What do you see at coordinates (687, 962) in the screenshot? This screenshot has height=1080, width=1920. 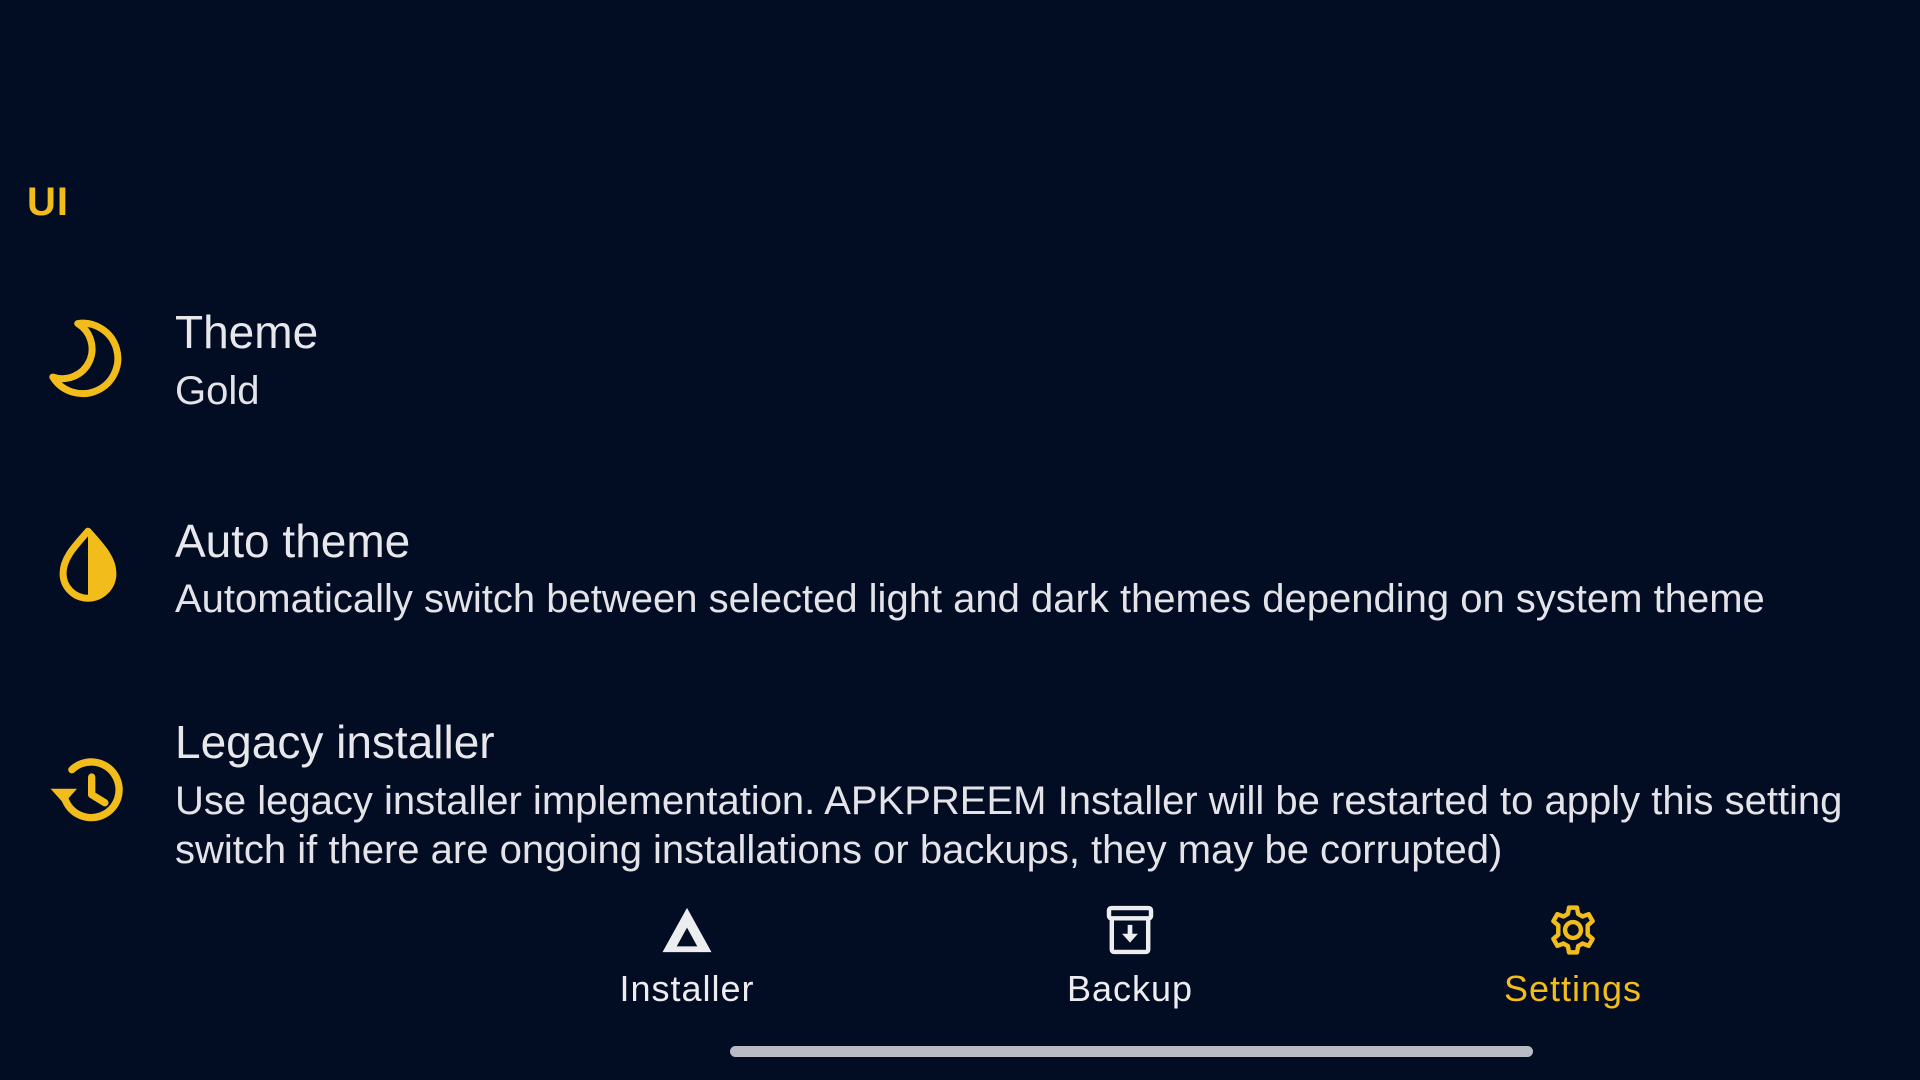 I see `nav-installer: Installer` at bounding box center [687, 962].